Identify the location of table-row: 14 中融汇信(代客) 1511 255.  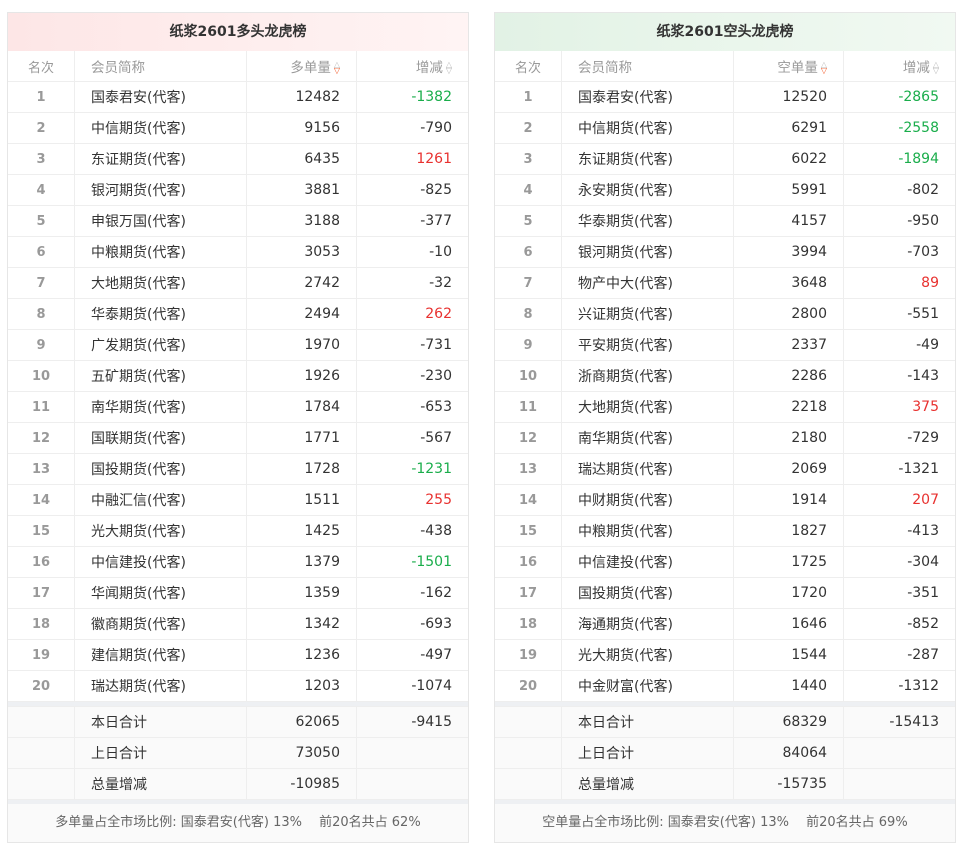
(238, 500).